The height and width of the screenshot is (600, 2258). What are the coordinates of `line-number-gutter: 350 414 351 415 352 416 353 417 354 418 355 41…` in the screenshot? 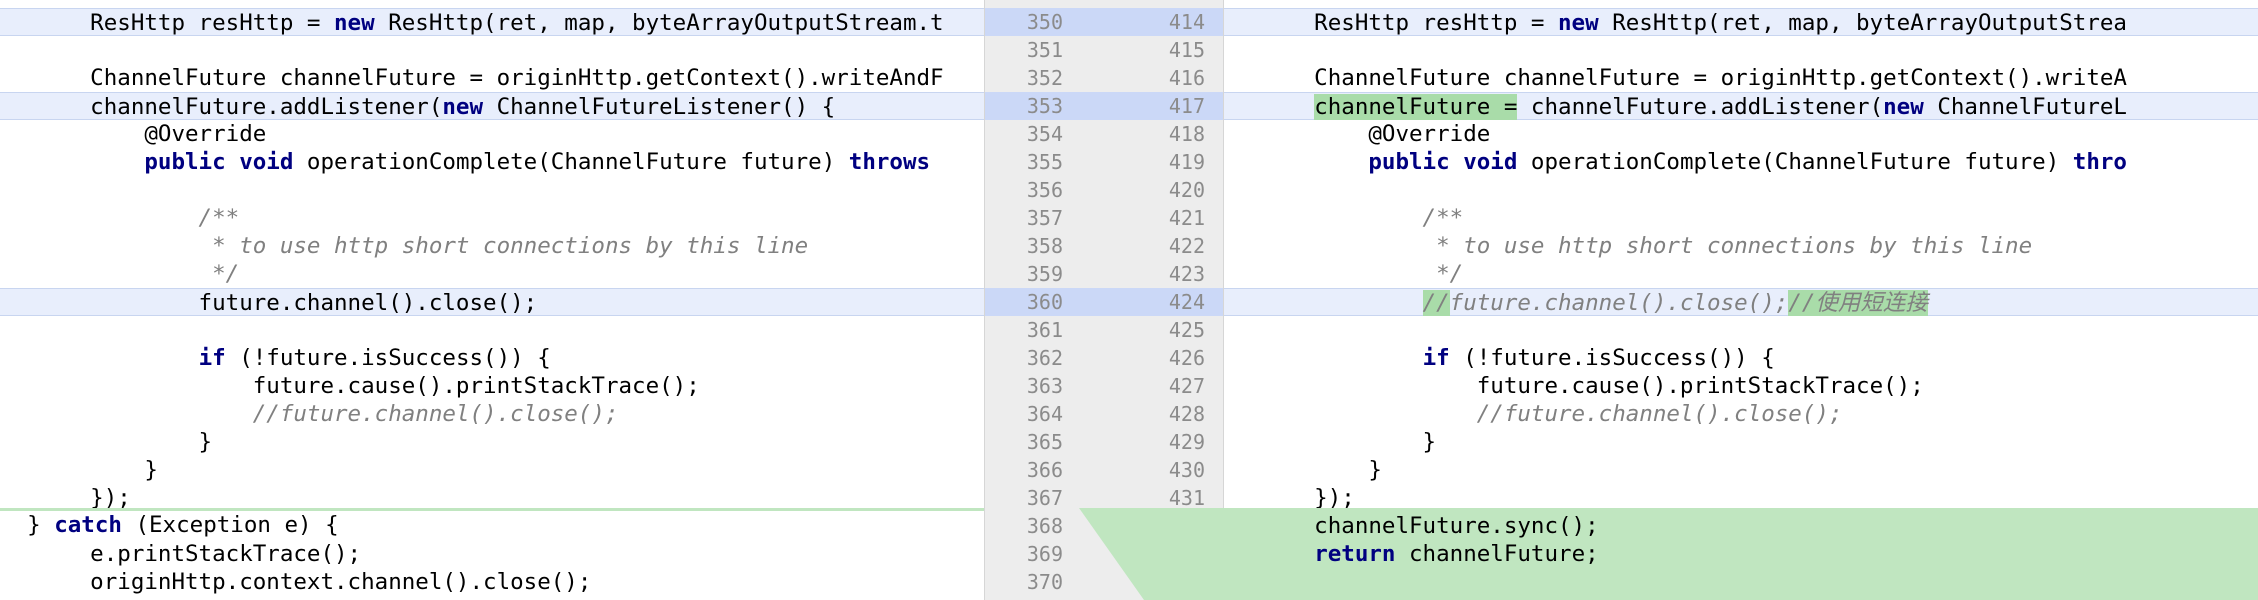 It's located at (1104, 300).